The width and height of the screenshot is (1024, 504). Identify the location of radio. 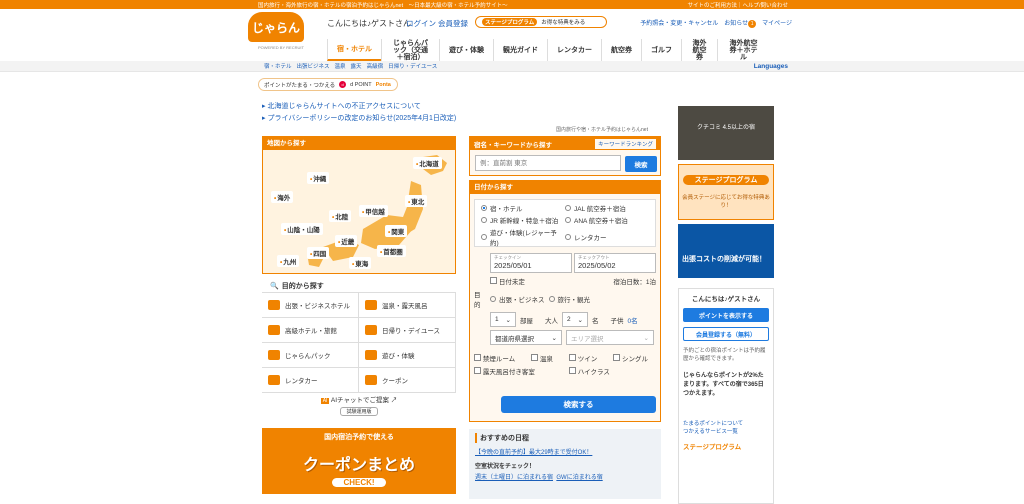
(484, 220).